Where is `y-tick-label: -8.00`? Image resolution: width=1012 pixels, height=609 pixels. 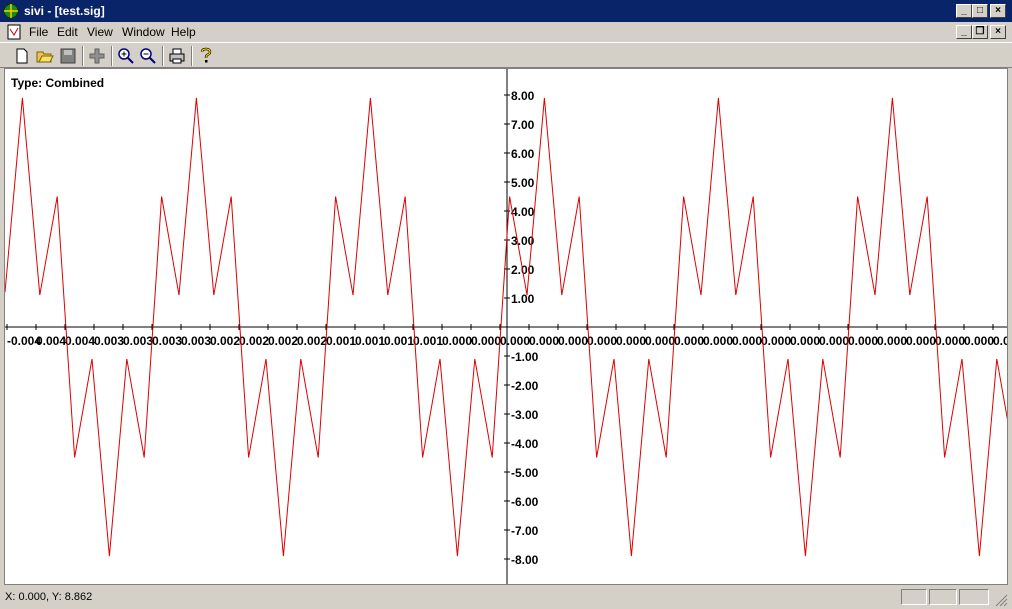
y-tick-label: -8.00 is located at coordinates (525, 560).